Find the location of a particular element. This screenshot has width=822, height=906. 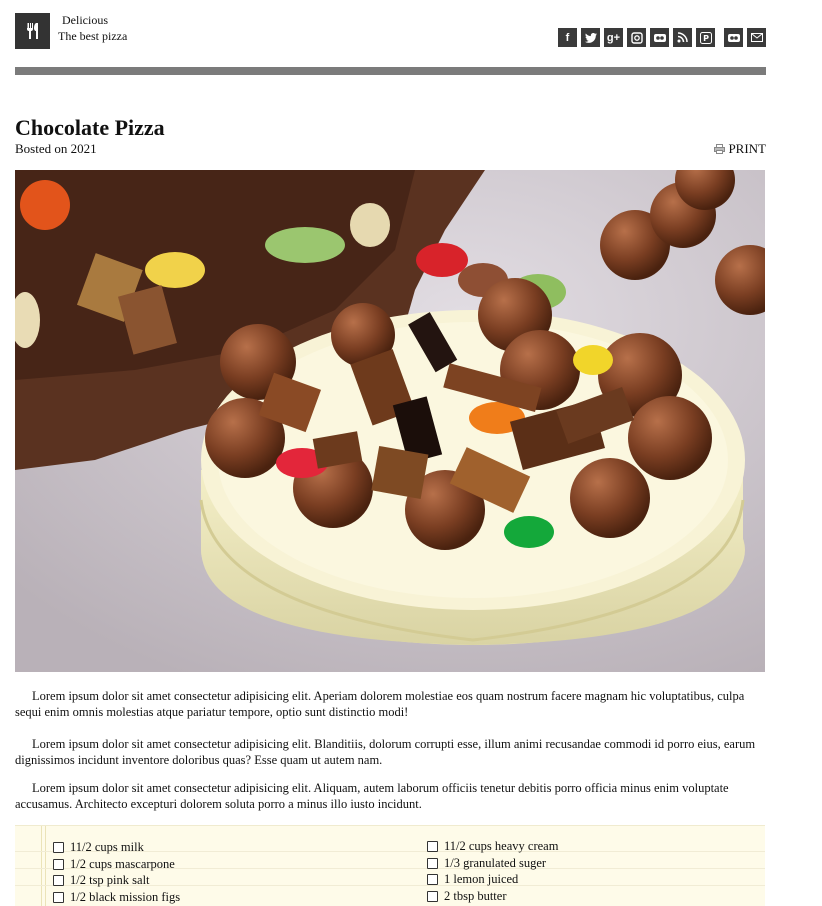

social-links: f g+ P is located at coordinates (660, 37).